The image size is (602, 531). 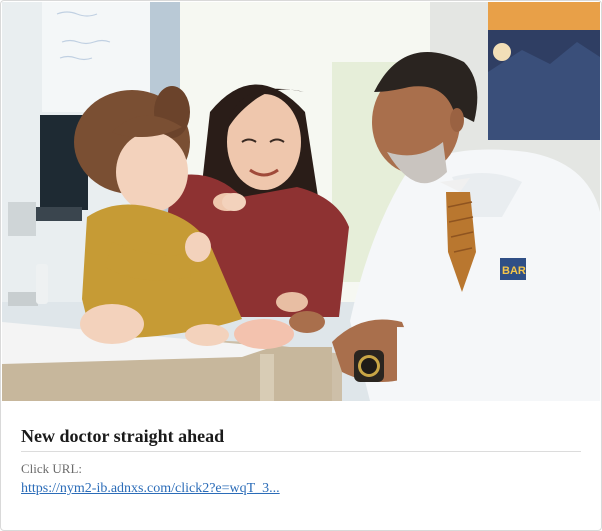 I want to click on coat-badge-text: BAR, so click(x=514, y=271).